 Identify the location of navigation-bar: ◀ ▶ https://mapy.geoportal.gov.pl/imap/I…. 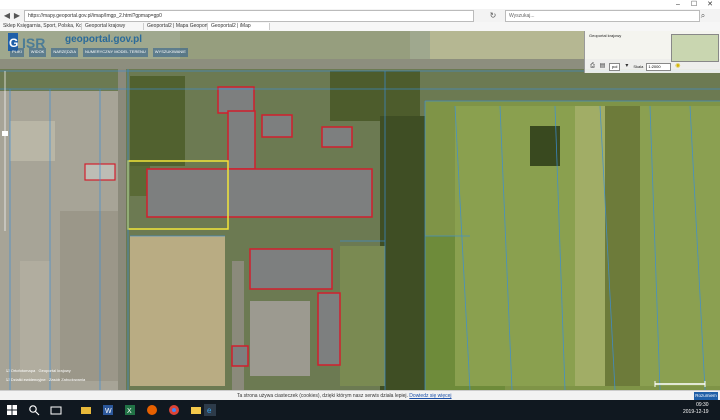
(360, 16).